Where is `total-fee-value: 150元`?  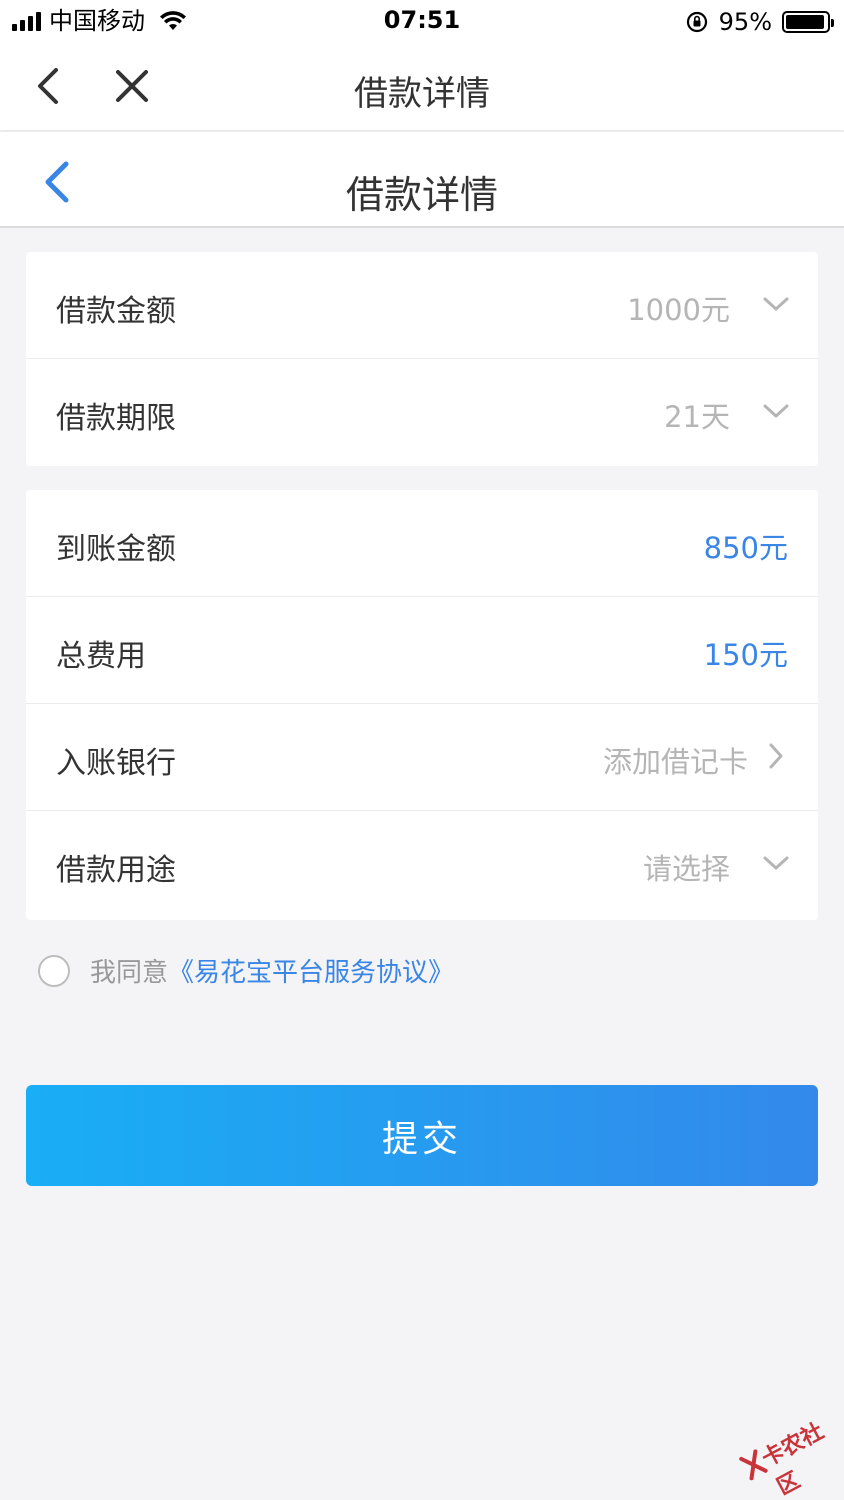
total-fee-value: 150元 is located at coordinates (745, 655).